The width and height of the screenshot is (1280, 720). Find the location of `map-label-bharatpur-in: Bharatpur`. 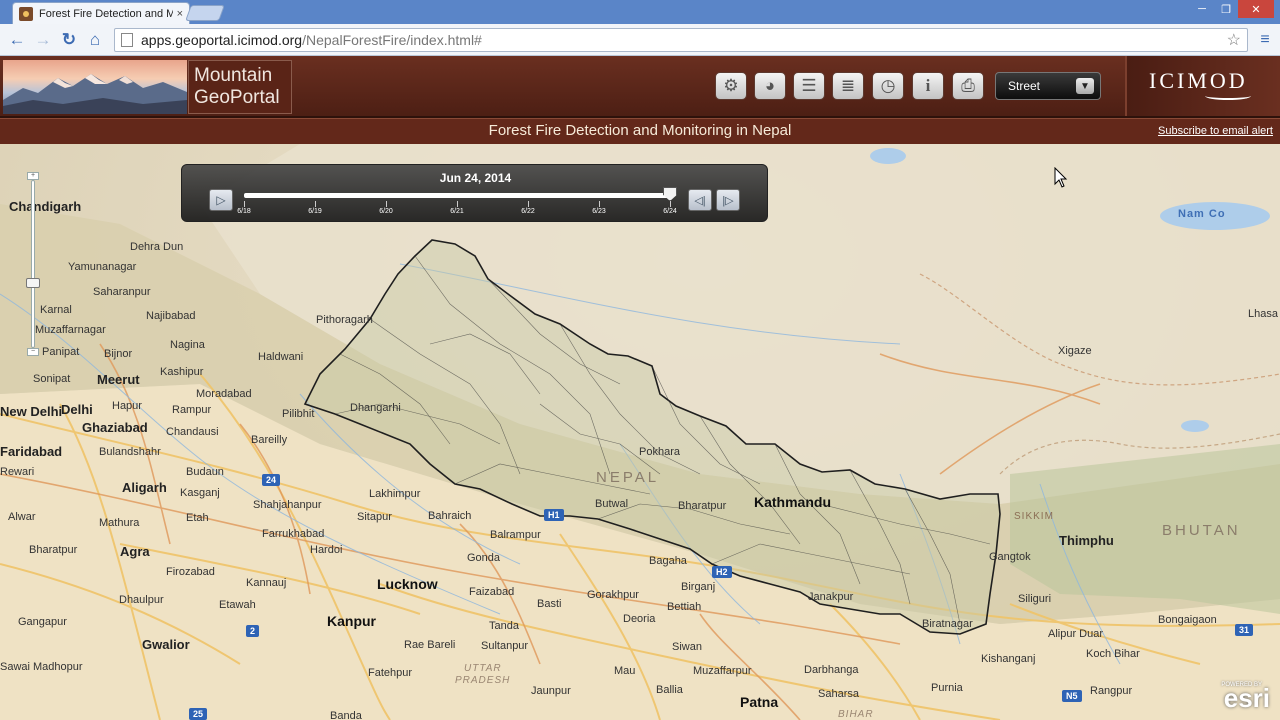

map-label-bharatpur-in: Bharatpur is located at coordinates (53, 550).